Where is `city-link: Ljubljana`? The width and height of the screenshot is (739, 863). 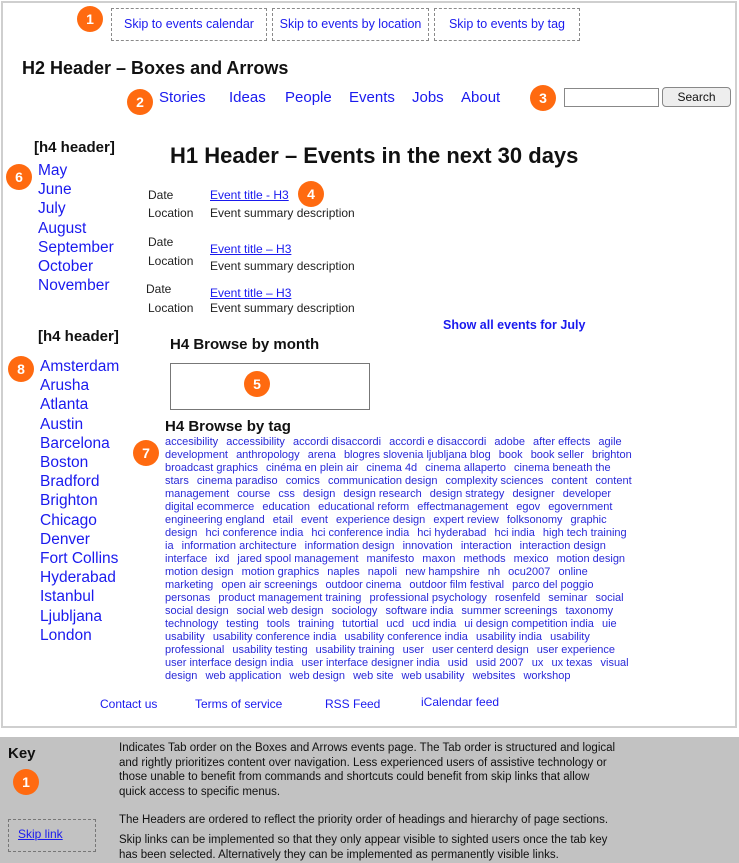
city-link: Ljubljana is located at coordinates (79, 616).